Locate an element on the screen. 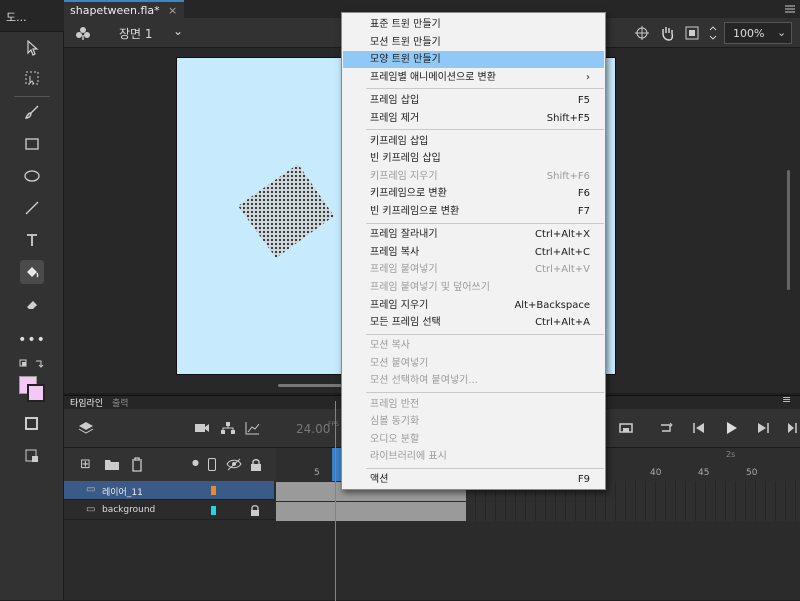  layer-name: background is located at coordinates (128, 510).